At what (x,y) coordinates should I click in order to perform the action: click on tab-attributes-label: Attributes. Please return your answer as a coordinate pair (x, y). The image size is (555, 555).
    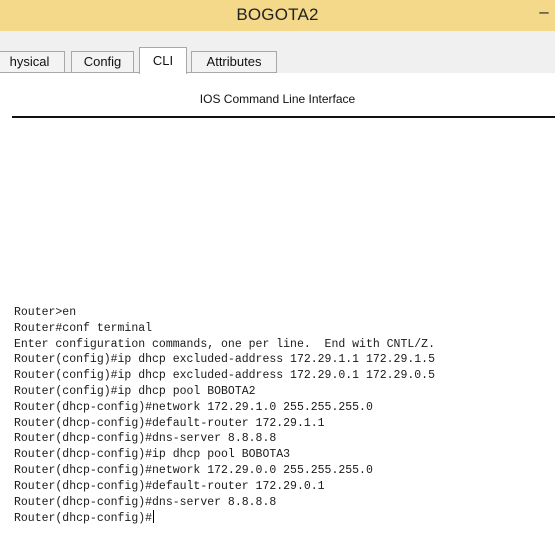
    Looking at the image, I should click on (234, 61).